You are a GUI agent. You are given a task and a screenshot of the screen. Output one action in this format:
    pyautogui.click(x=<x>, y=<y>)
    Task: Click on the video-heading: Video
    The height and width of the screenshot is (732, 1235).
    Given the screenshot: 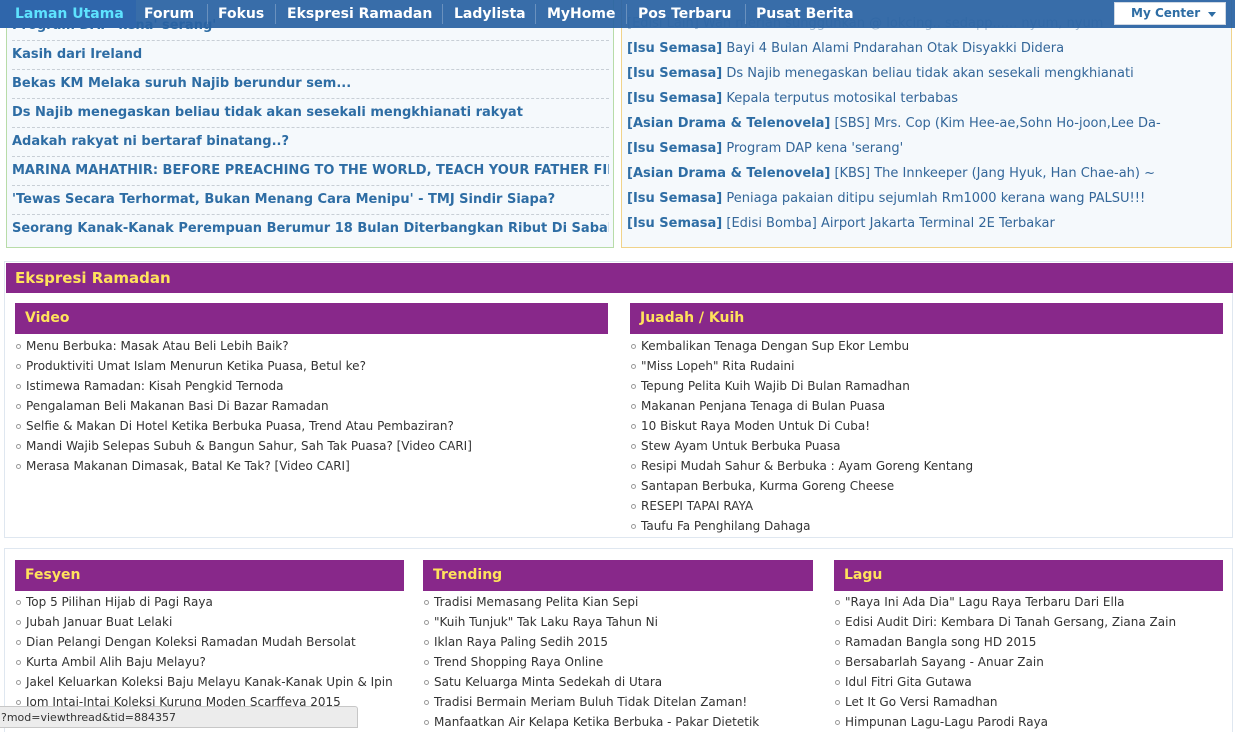 What is the action you would take?
    pyautogui.click(x=311, y=318)
    